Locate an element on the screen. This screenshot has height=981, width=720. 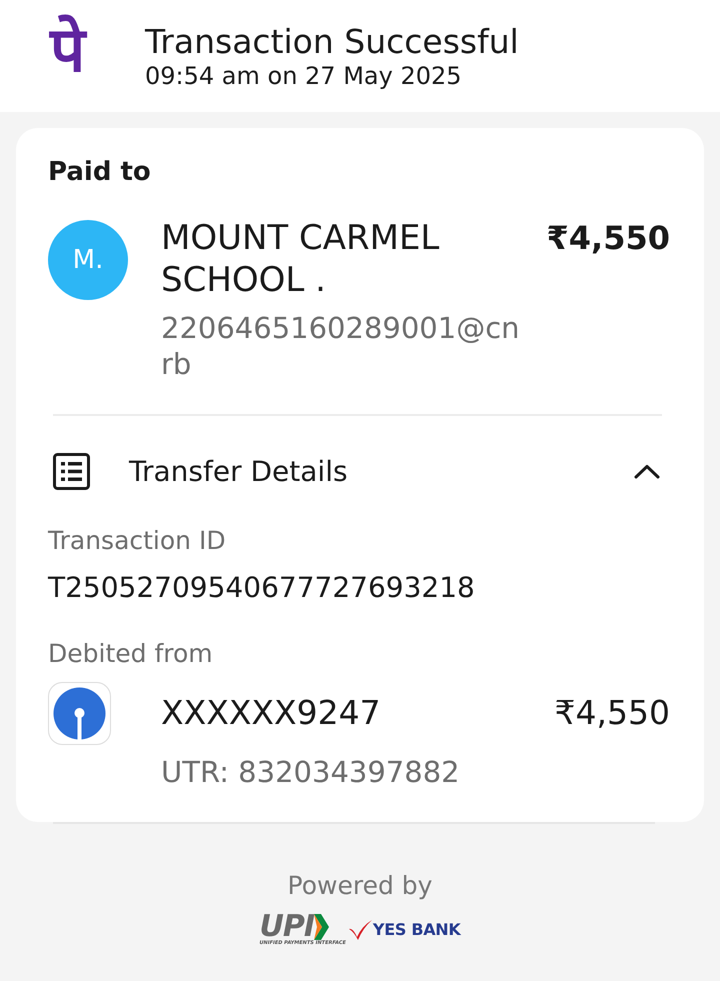
transfer-details-toggle: Transfer Details is located at coordinates (359, 471).